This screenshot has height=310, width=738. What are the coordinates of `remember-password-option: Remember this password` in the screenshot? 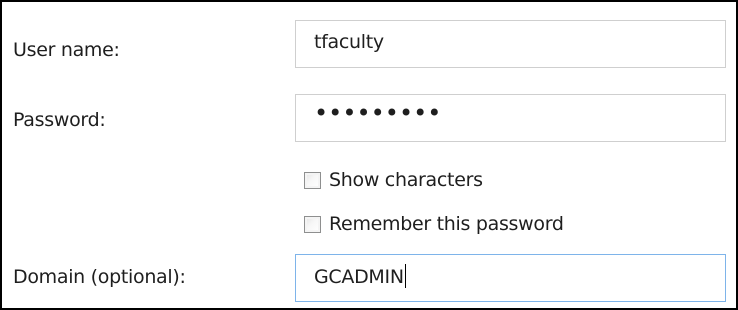 It's located at (434, 224).